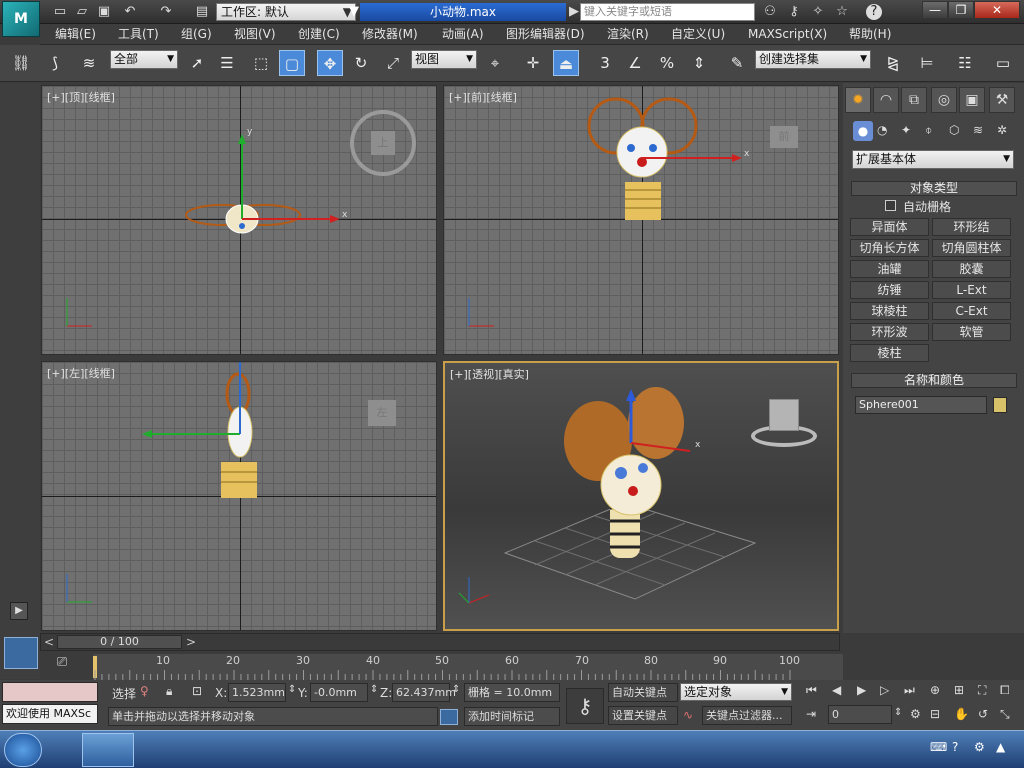  I want to click on windows-start-button, so click(23, 750).